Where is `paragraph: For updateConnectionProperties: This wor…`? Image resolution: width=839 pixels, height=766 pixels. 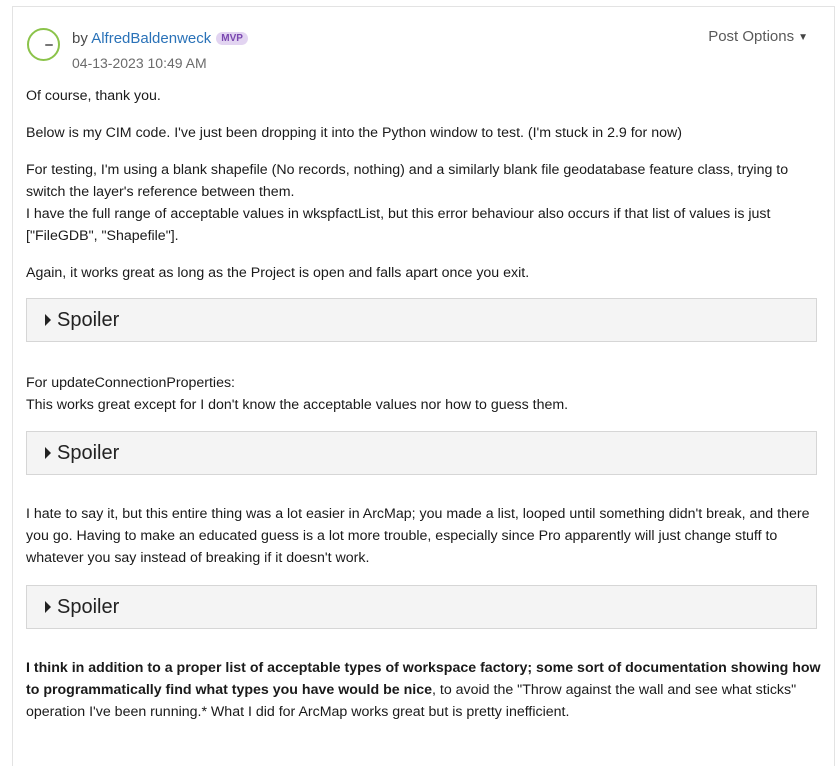 paragraph: For updateConnectionProperties: This wor… is located at coordinates (423, 394).